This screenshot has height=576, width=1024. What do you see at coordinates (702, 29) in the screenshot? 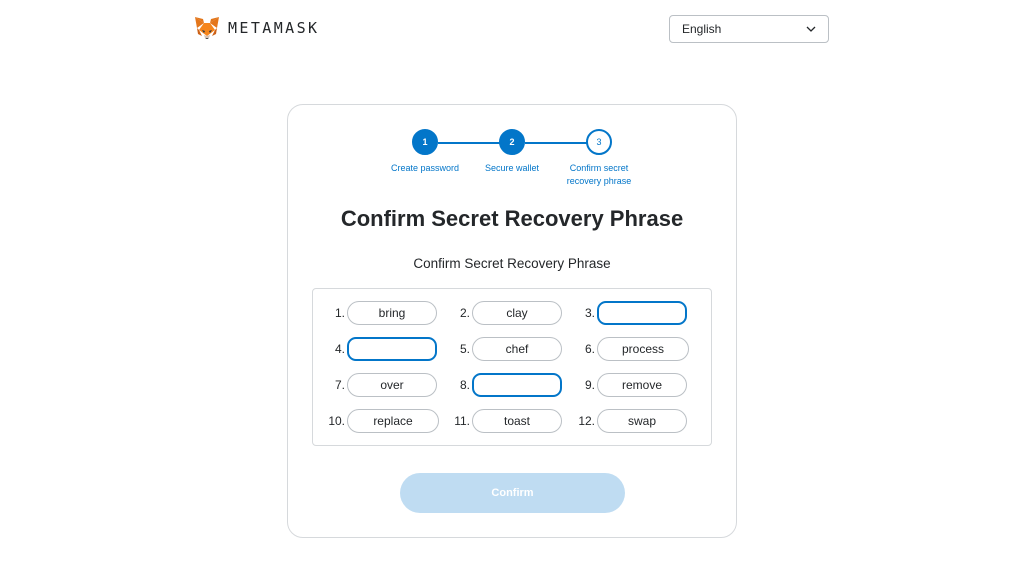
I see `language-selected: English` at bounding box center [702, 29].